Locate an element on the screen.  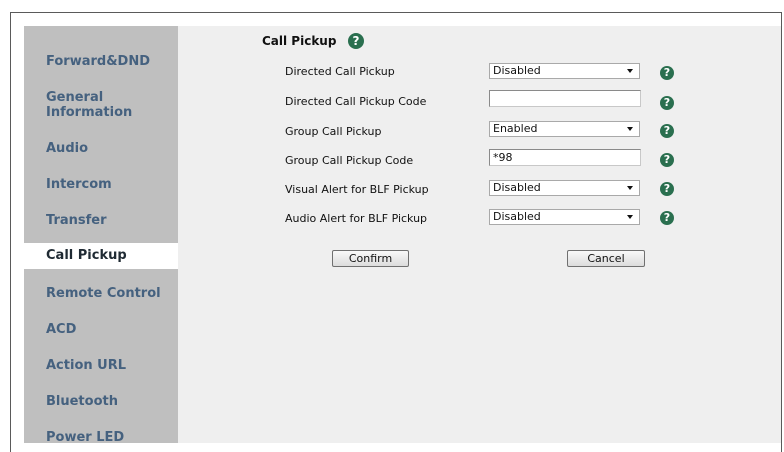
section-title: Call Pickup is located at coordinates (299, 41).